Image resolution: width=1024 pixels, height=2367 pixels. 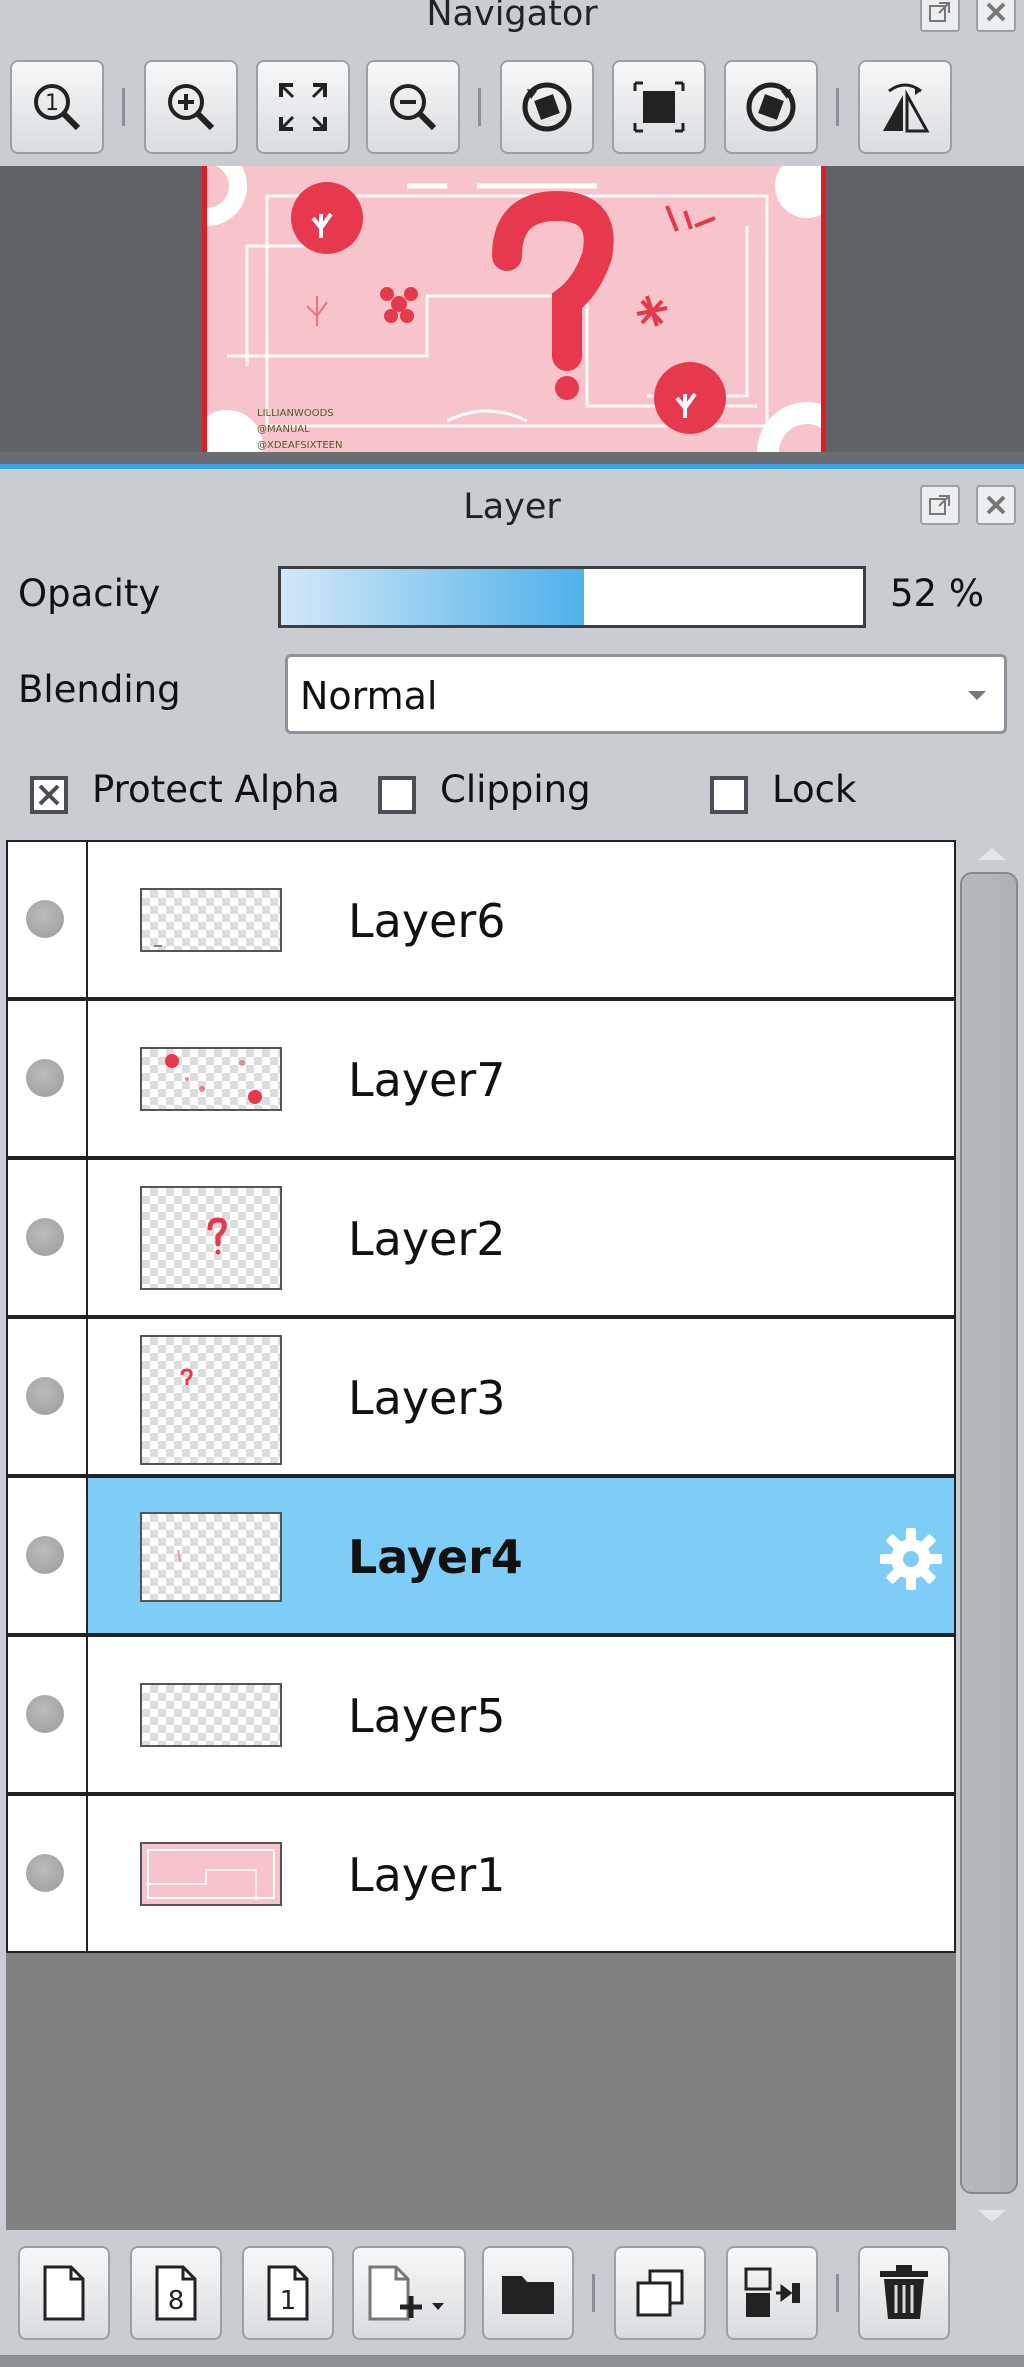 What do you see at coordinates (427, 1239) in the screenshot?
I see `layer-name: Layer2` at bounding box center [427, 1239].